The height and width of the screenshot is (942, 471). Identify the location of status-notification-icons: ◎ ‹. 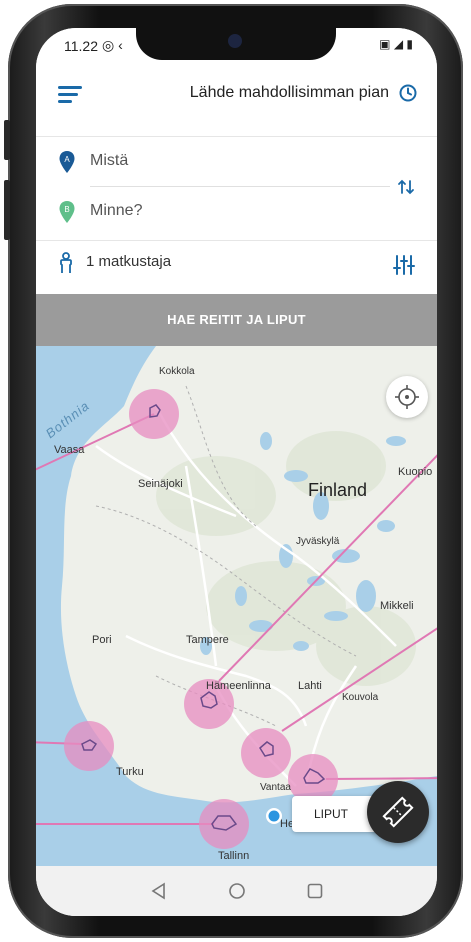
(112, 45).